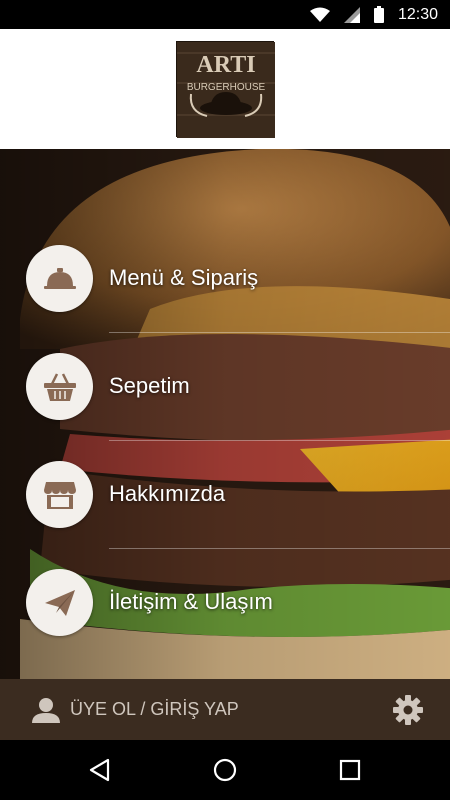  Describe the element at coordinates (154, 709) in the screenshot. I see `login-label: ÜYE OL / GİRİŞ YAP` at that location.